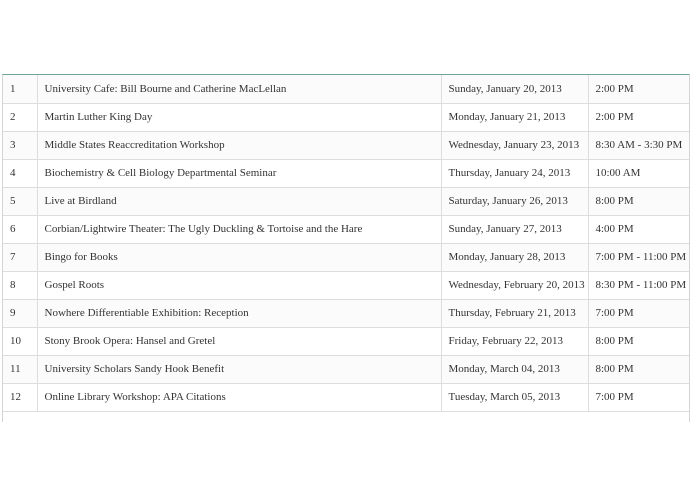 The height and width of the screenshot is (494, 695). What do you see at coordinates (20, 201) in the screenshot?
I see `event-number-cell: 5` at bounding box center [20, 201].